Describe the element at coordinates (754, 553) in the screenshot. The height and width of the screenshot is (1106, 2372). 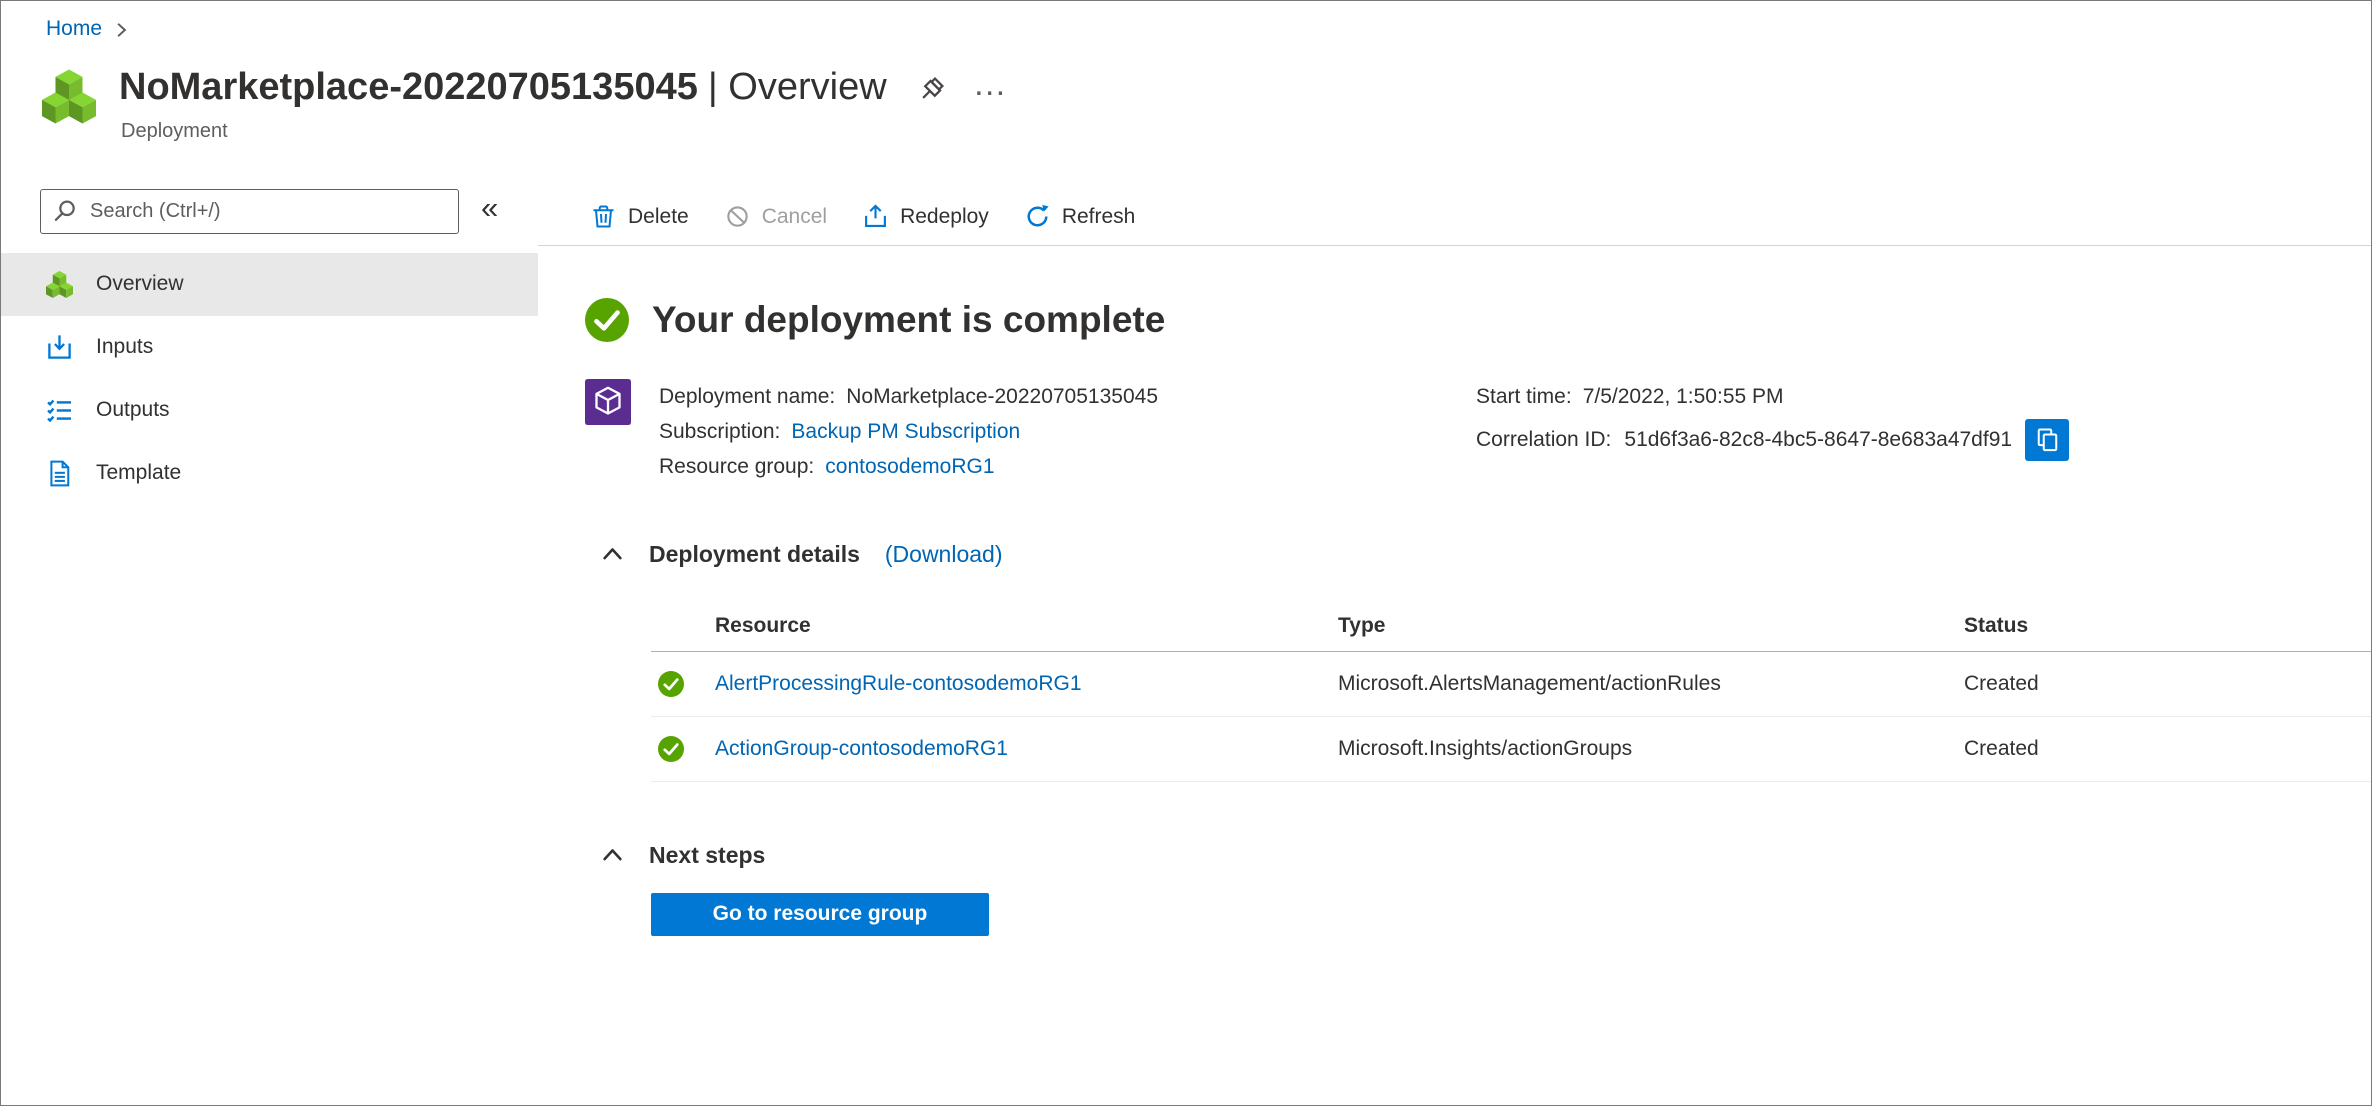
I see `deployment-details-title: Deployment details` at that location.